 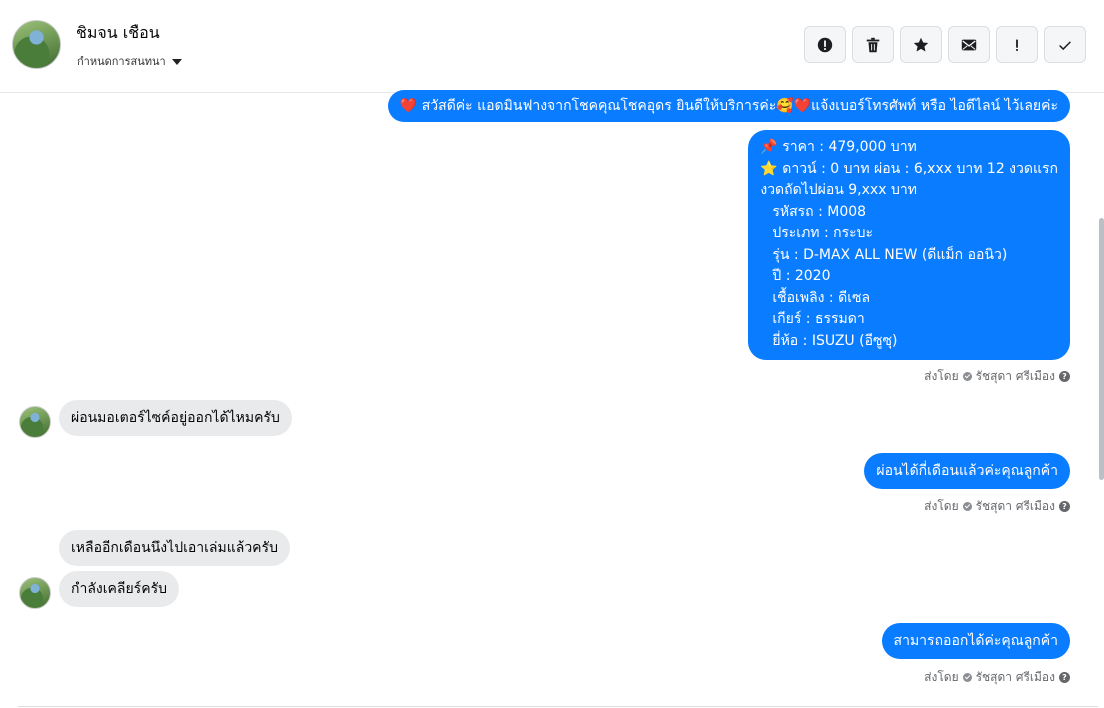 I want to click on spam-button, so click(x=825, y=44).